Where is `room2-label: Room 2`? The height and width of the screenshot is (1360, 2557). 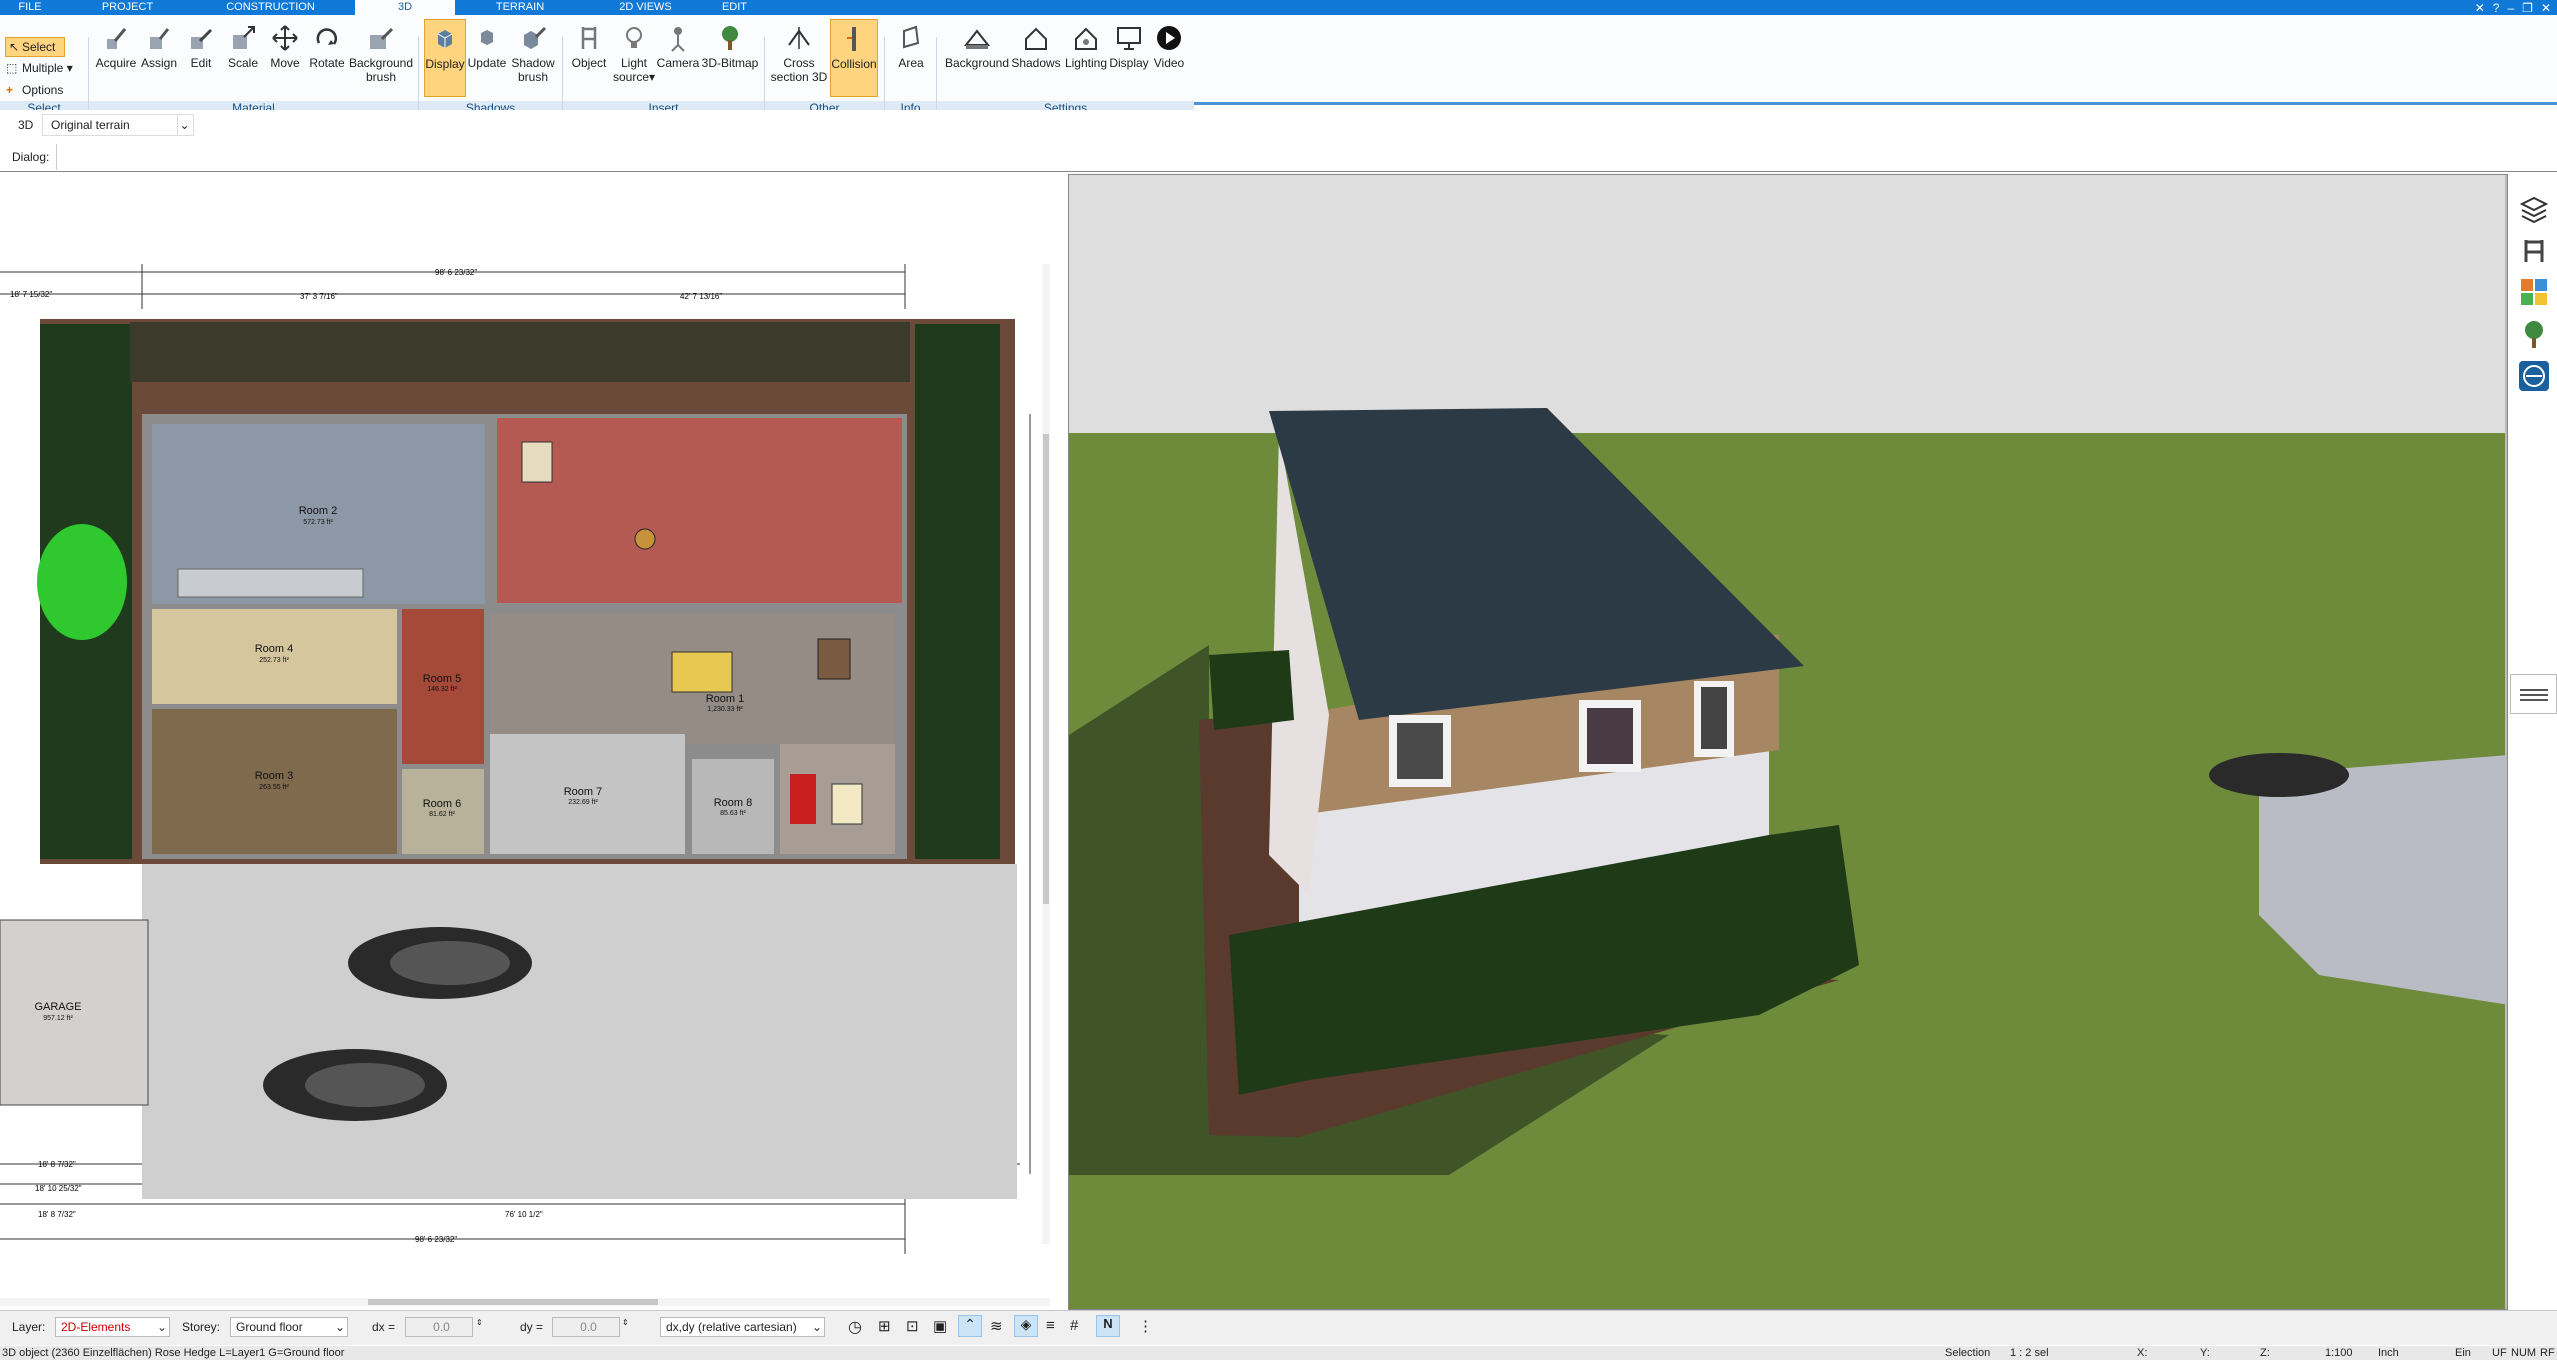 room2-label: Room 2 is located at coordinates (318, 511).